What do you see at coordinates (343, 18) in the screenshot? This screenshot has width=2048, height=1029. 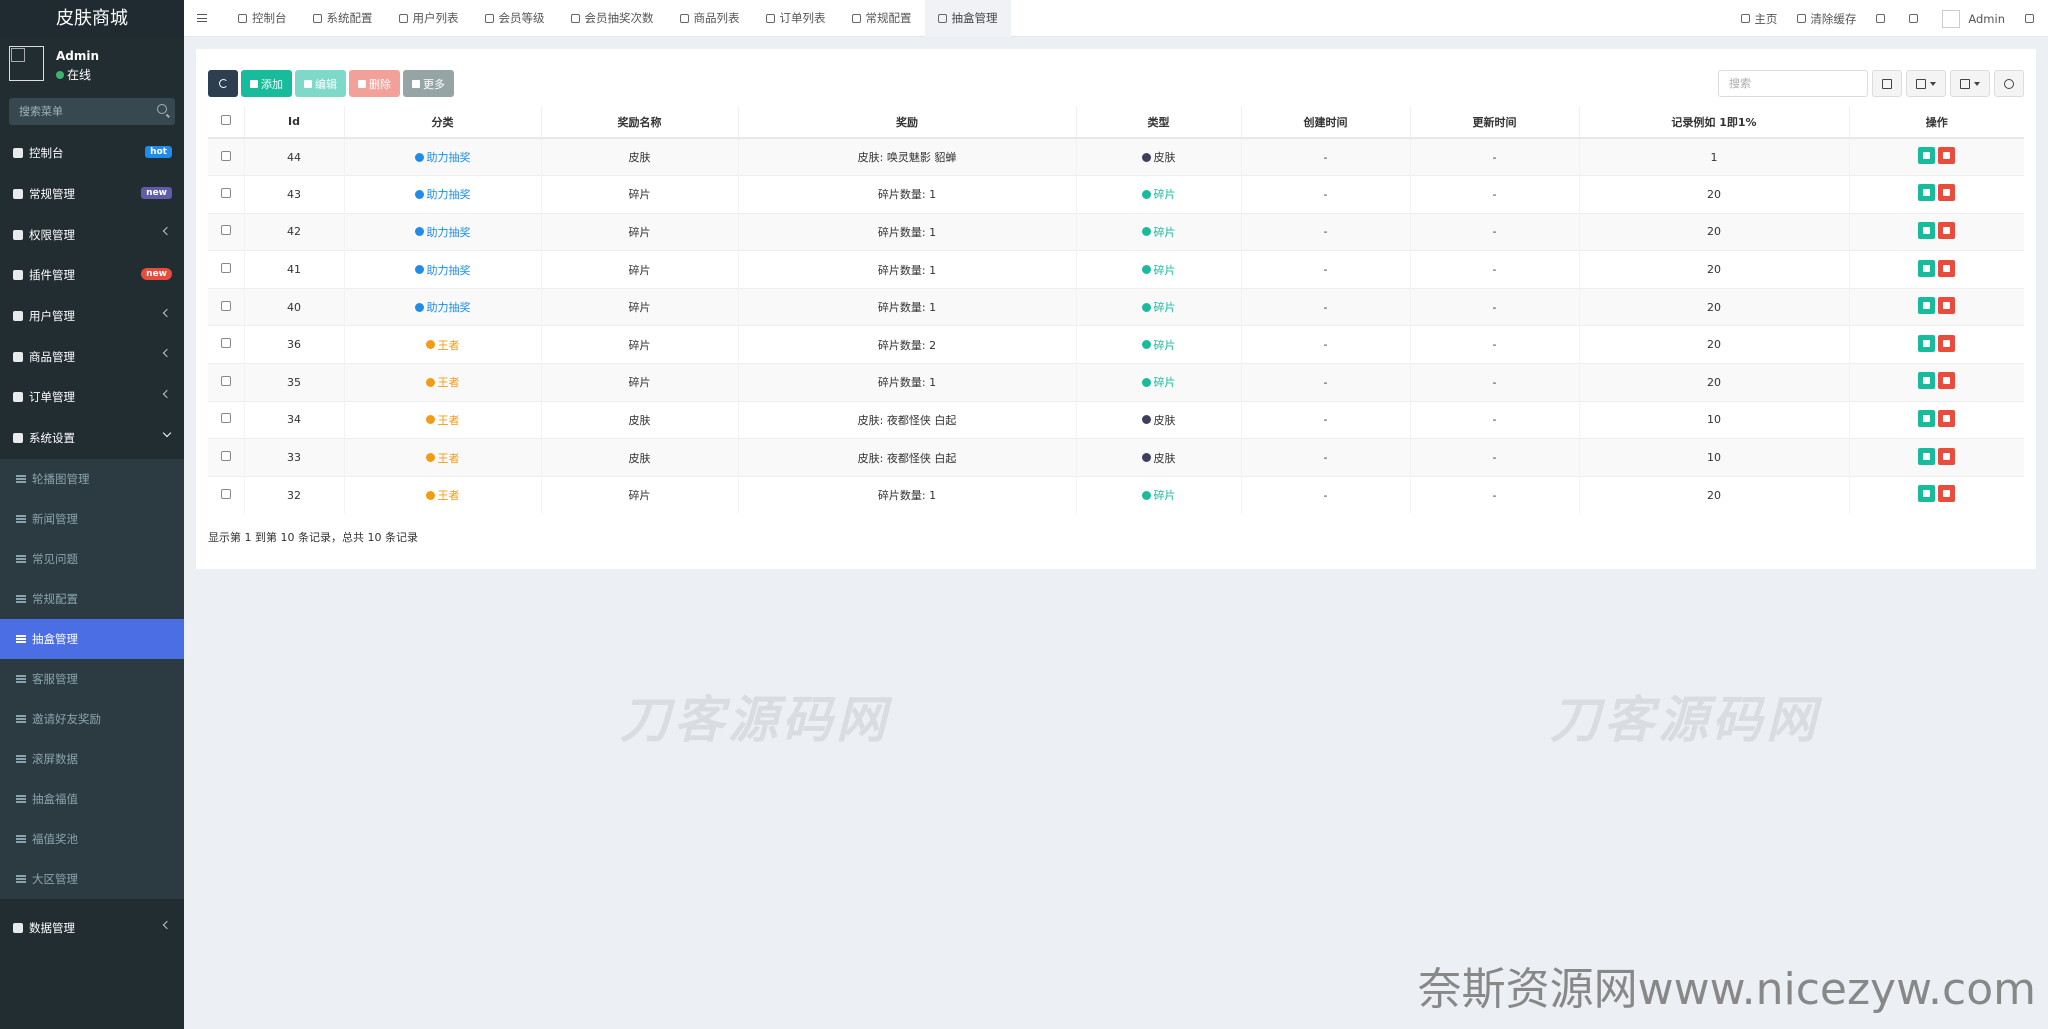 I see `nav-tab: 系统配置` at bounding box center [343, 18].